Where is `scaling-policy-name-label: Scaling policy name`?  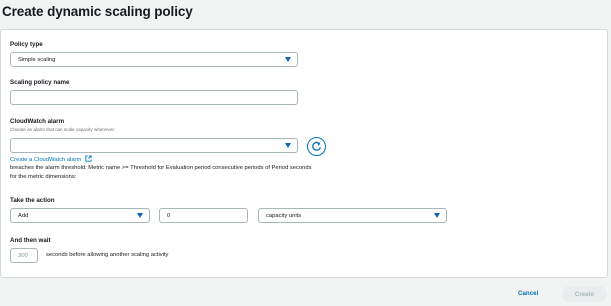
scaling-policy-name-label: Scaling policy name is located at coordinates (40, 82).